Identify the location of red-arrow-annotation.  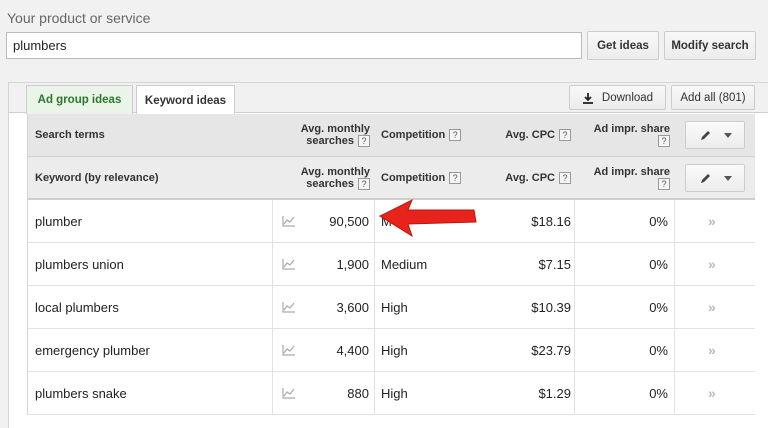
(427, 218).